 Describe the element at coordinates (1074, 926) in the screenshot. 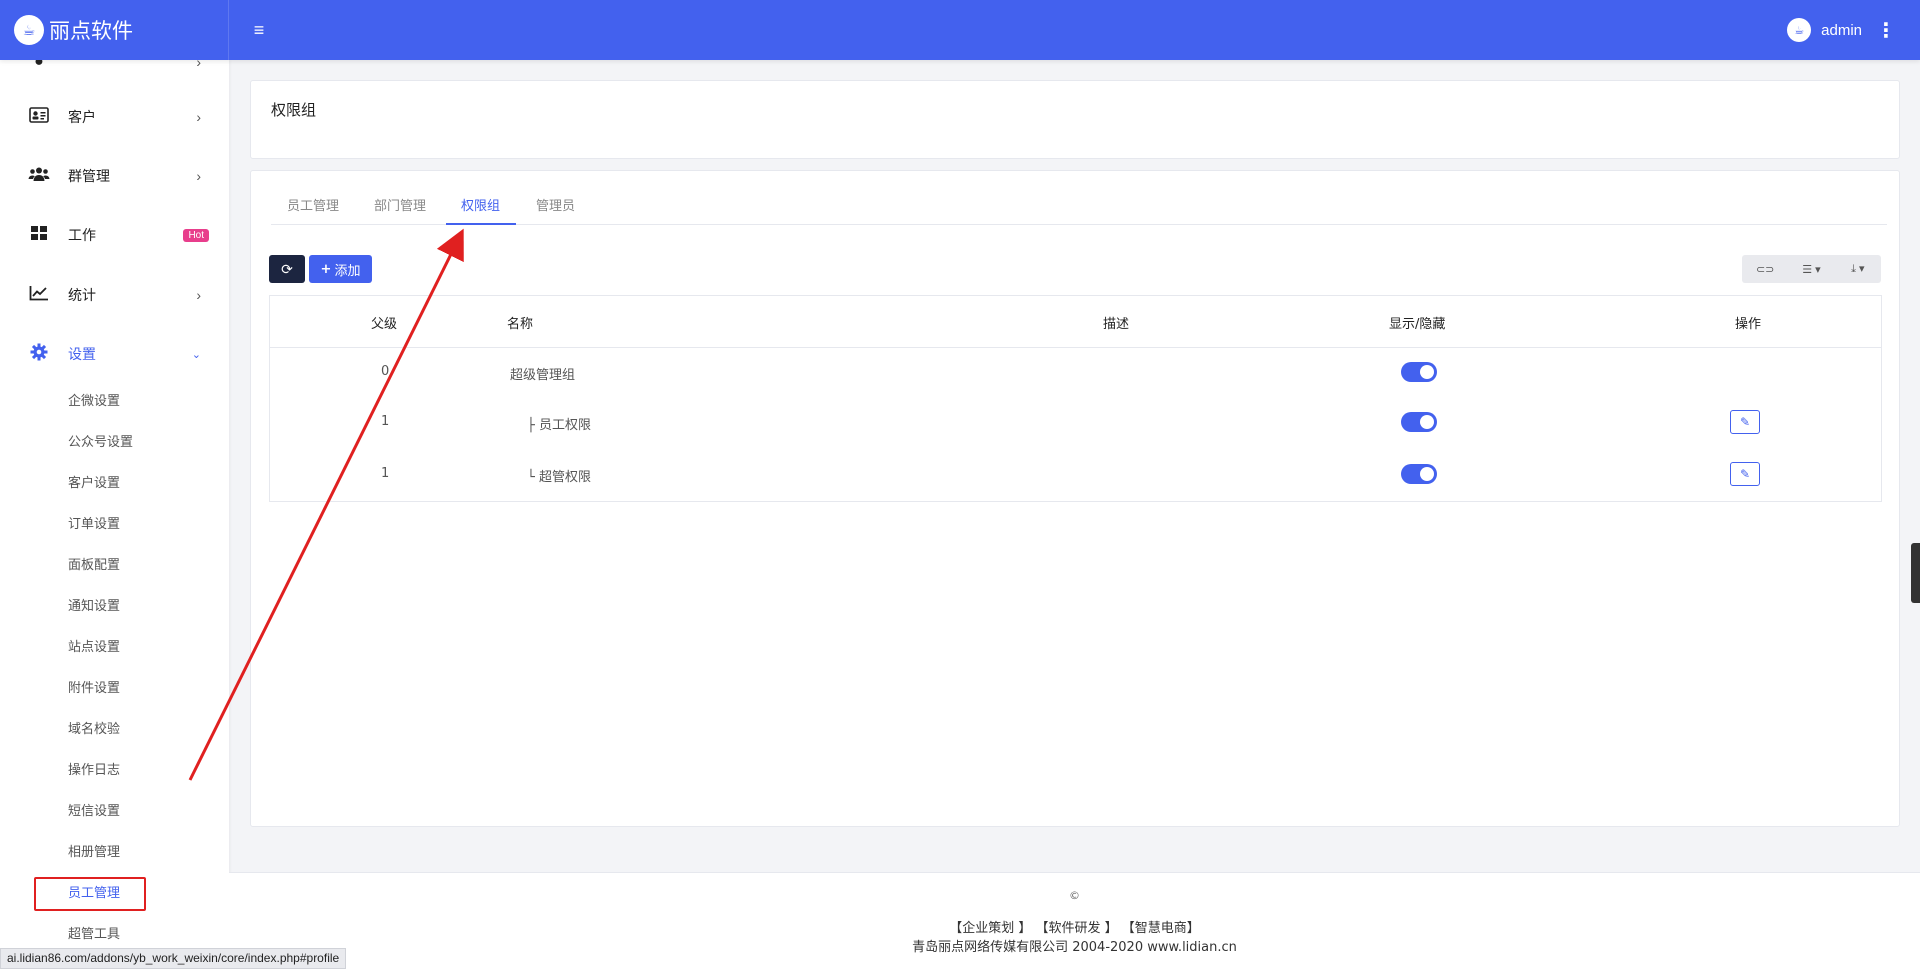

I see `footer-links: 【企业策划 】 【软件研发 】 【智慧电商】` at that location.